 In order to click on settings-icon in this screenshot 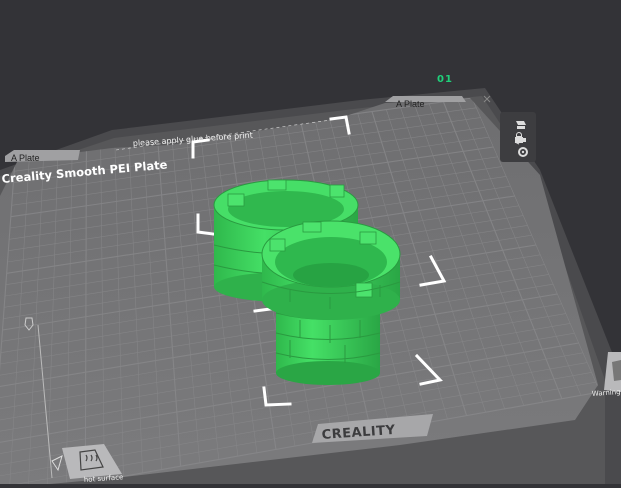, I will do `click(523, 152)`.